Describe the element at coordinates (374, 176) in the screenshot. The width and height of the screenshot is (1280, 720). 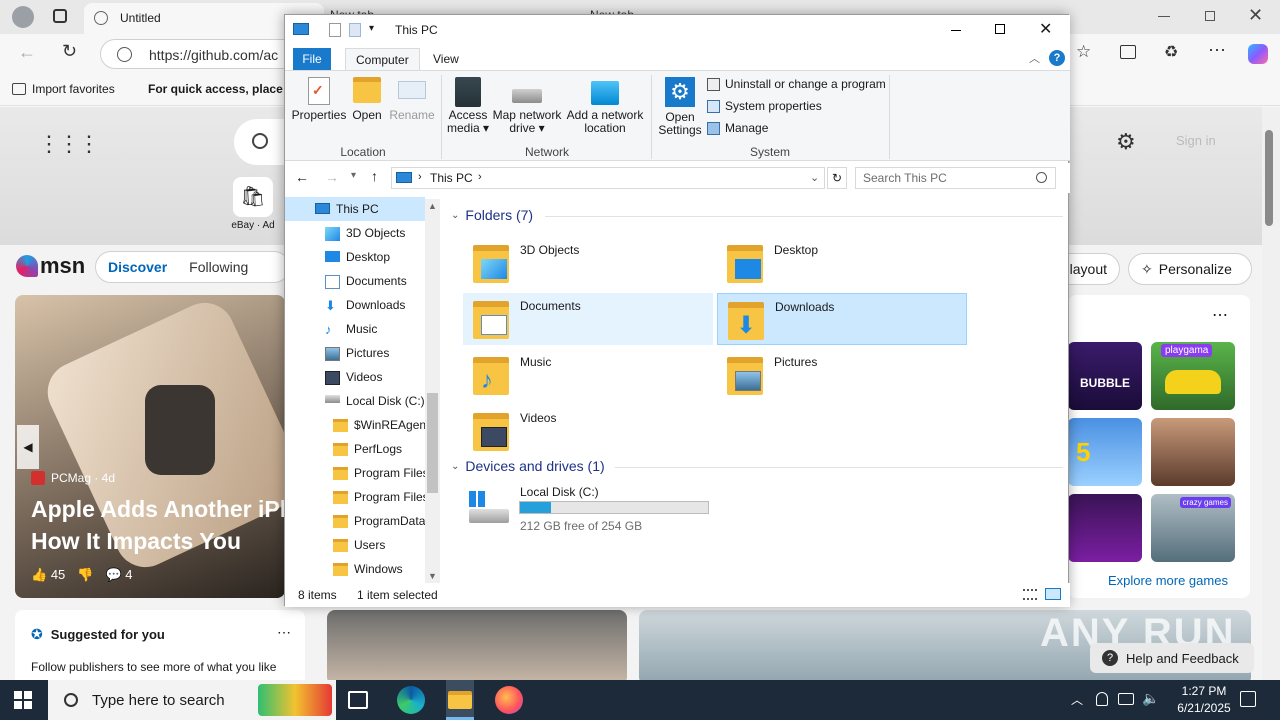
I see `up-icon: ↑` at that location.